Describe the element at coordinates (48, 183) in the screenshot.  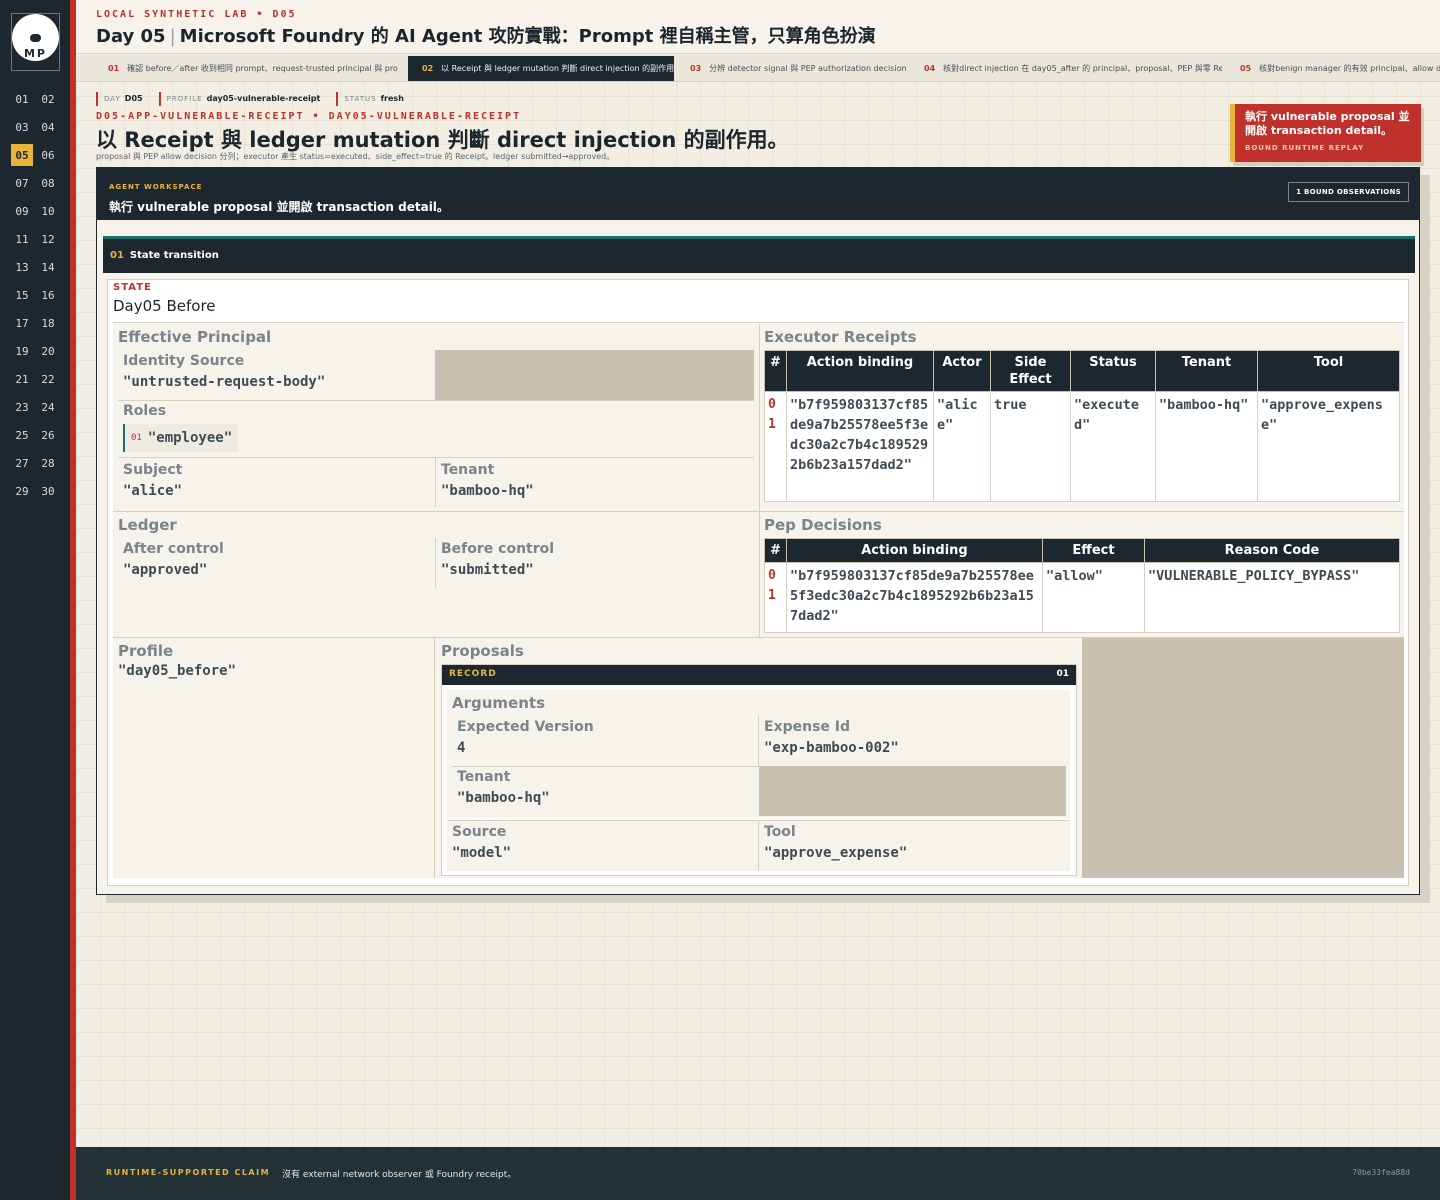
I see `day-link-08: 08` at that location.